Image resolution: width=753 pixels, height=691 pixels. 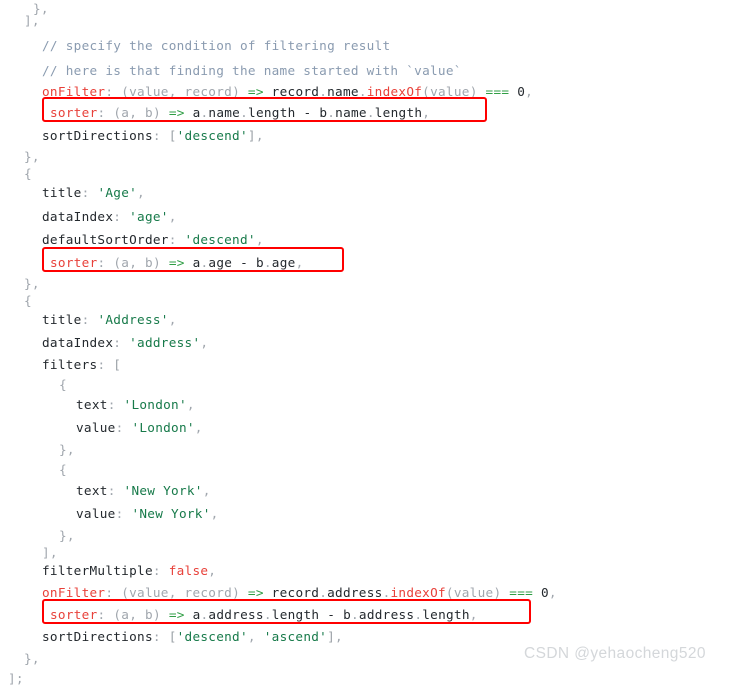 What do you see at coordinates (521, 592) in the screenshot?
I see `code-token: ===` at bounding box center [521, 592].